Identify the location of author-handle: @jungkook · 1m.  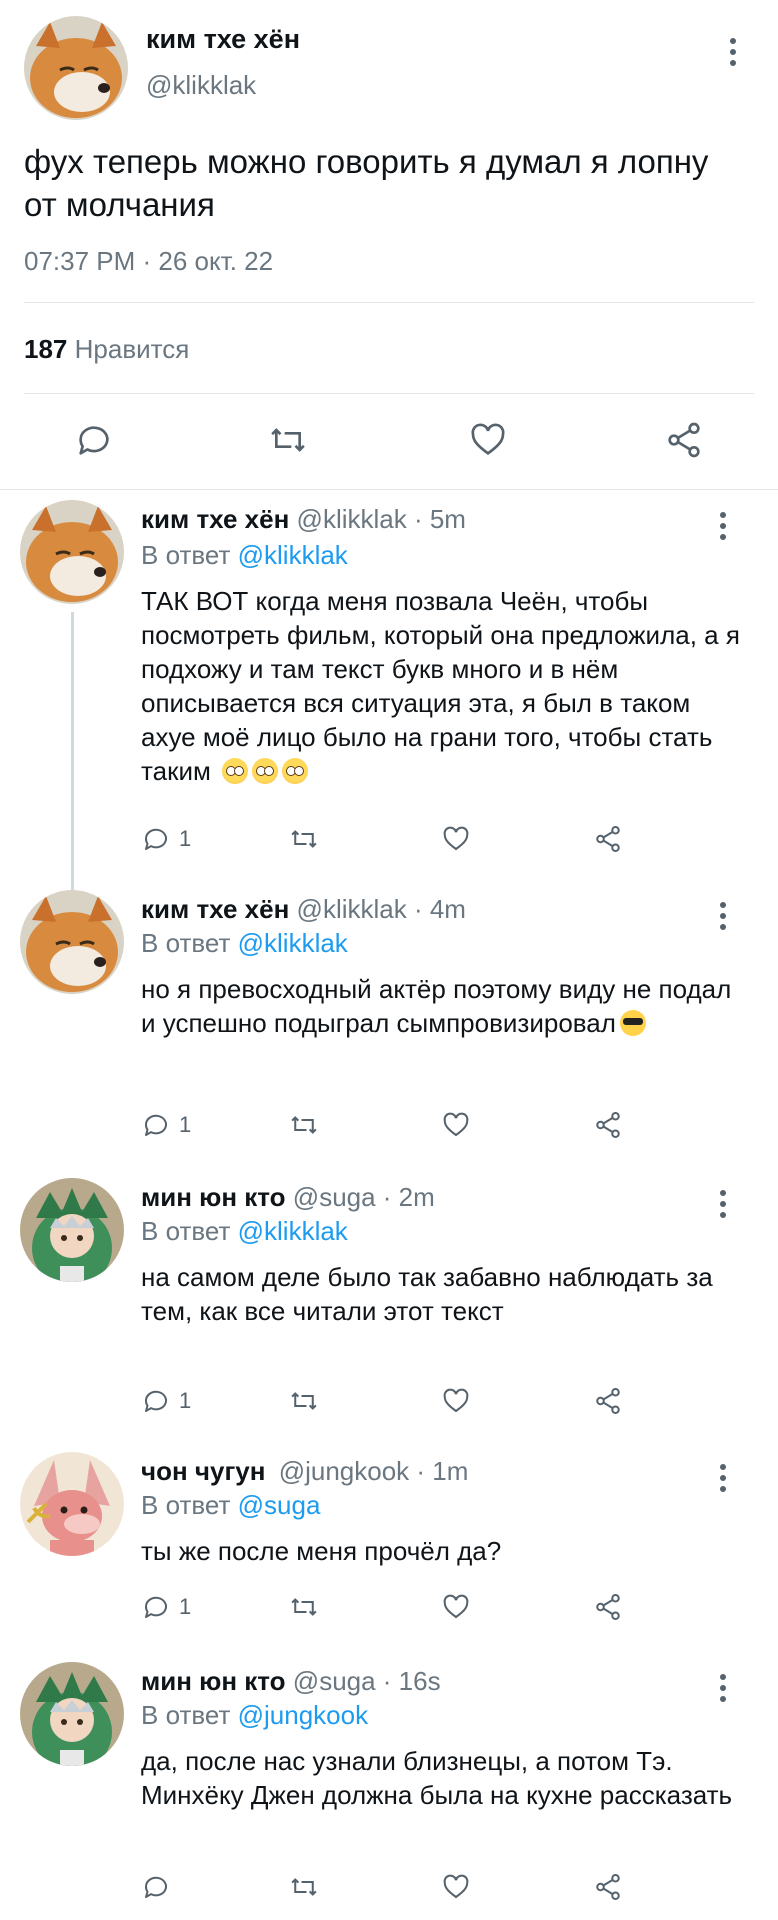
(374, 1471).